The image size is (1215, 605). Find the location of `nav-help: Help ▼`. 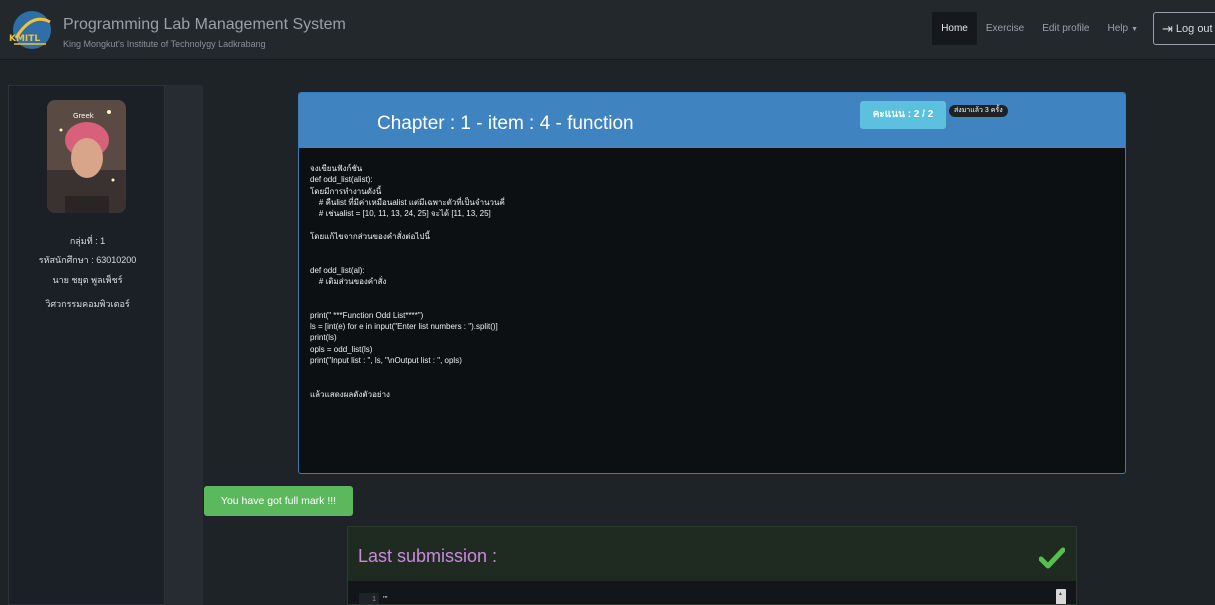

nav-help: Help ▼ is located at coordinates (1122, 28).